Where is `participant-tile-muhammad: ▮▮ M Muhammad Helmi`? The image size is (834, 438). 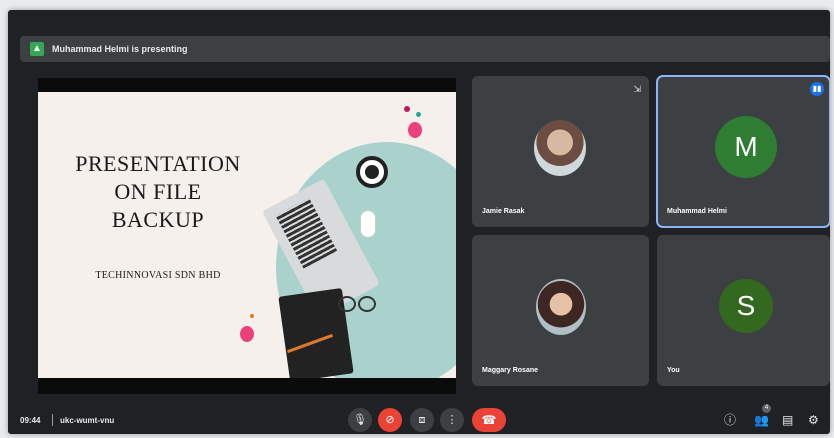
participant-tile-muhammad: ▮▮ M Muhammad Helmi is located at coordinates (743, 151).